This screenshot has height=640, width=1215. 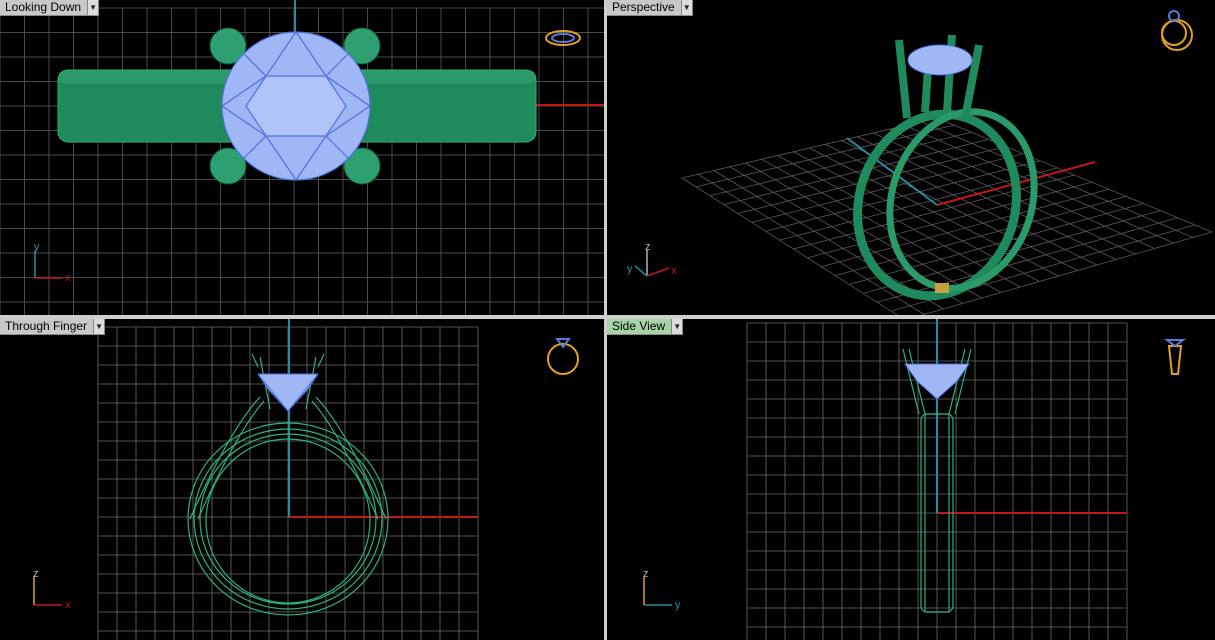 What do you see at coordinates (639, 326) in the screenshot?
I see `viewport-label: Side View` at bounding box center [639, 326].